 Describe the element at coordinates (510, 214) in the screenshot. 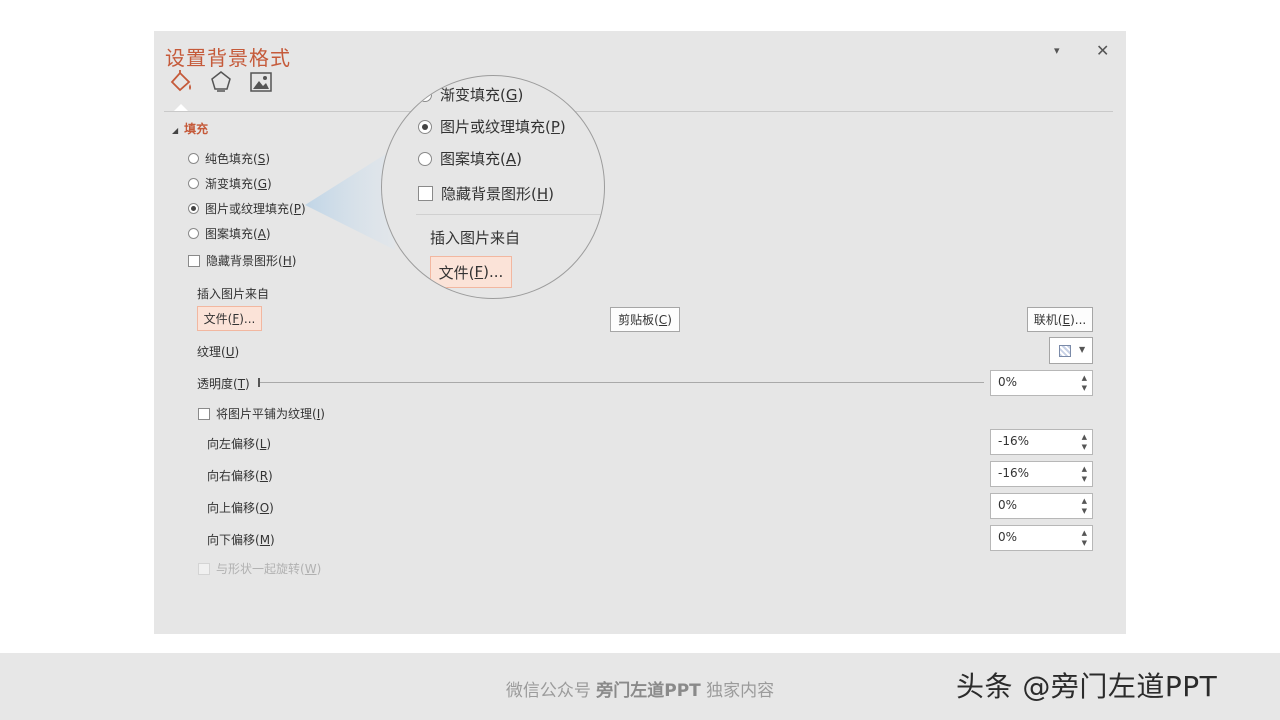

I see `mag-divider` at that location.